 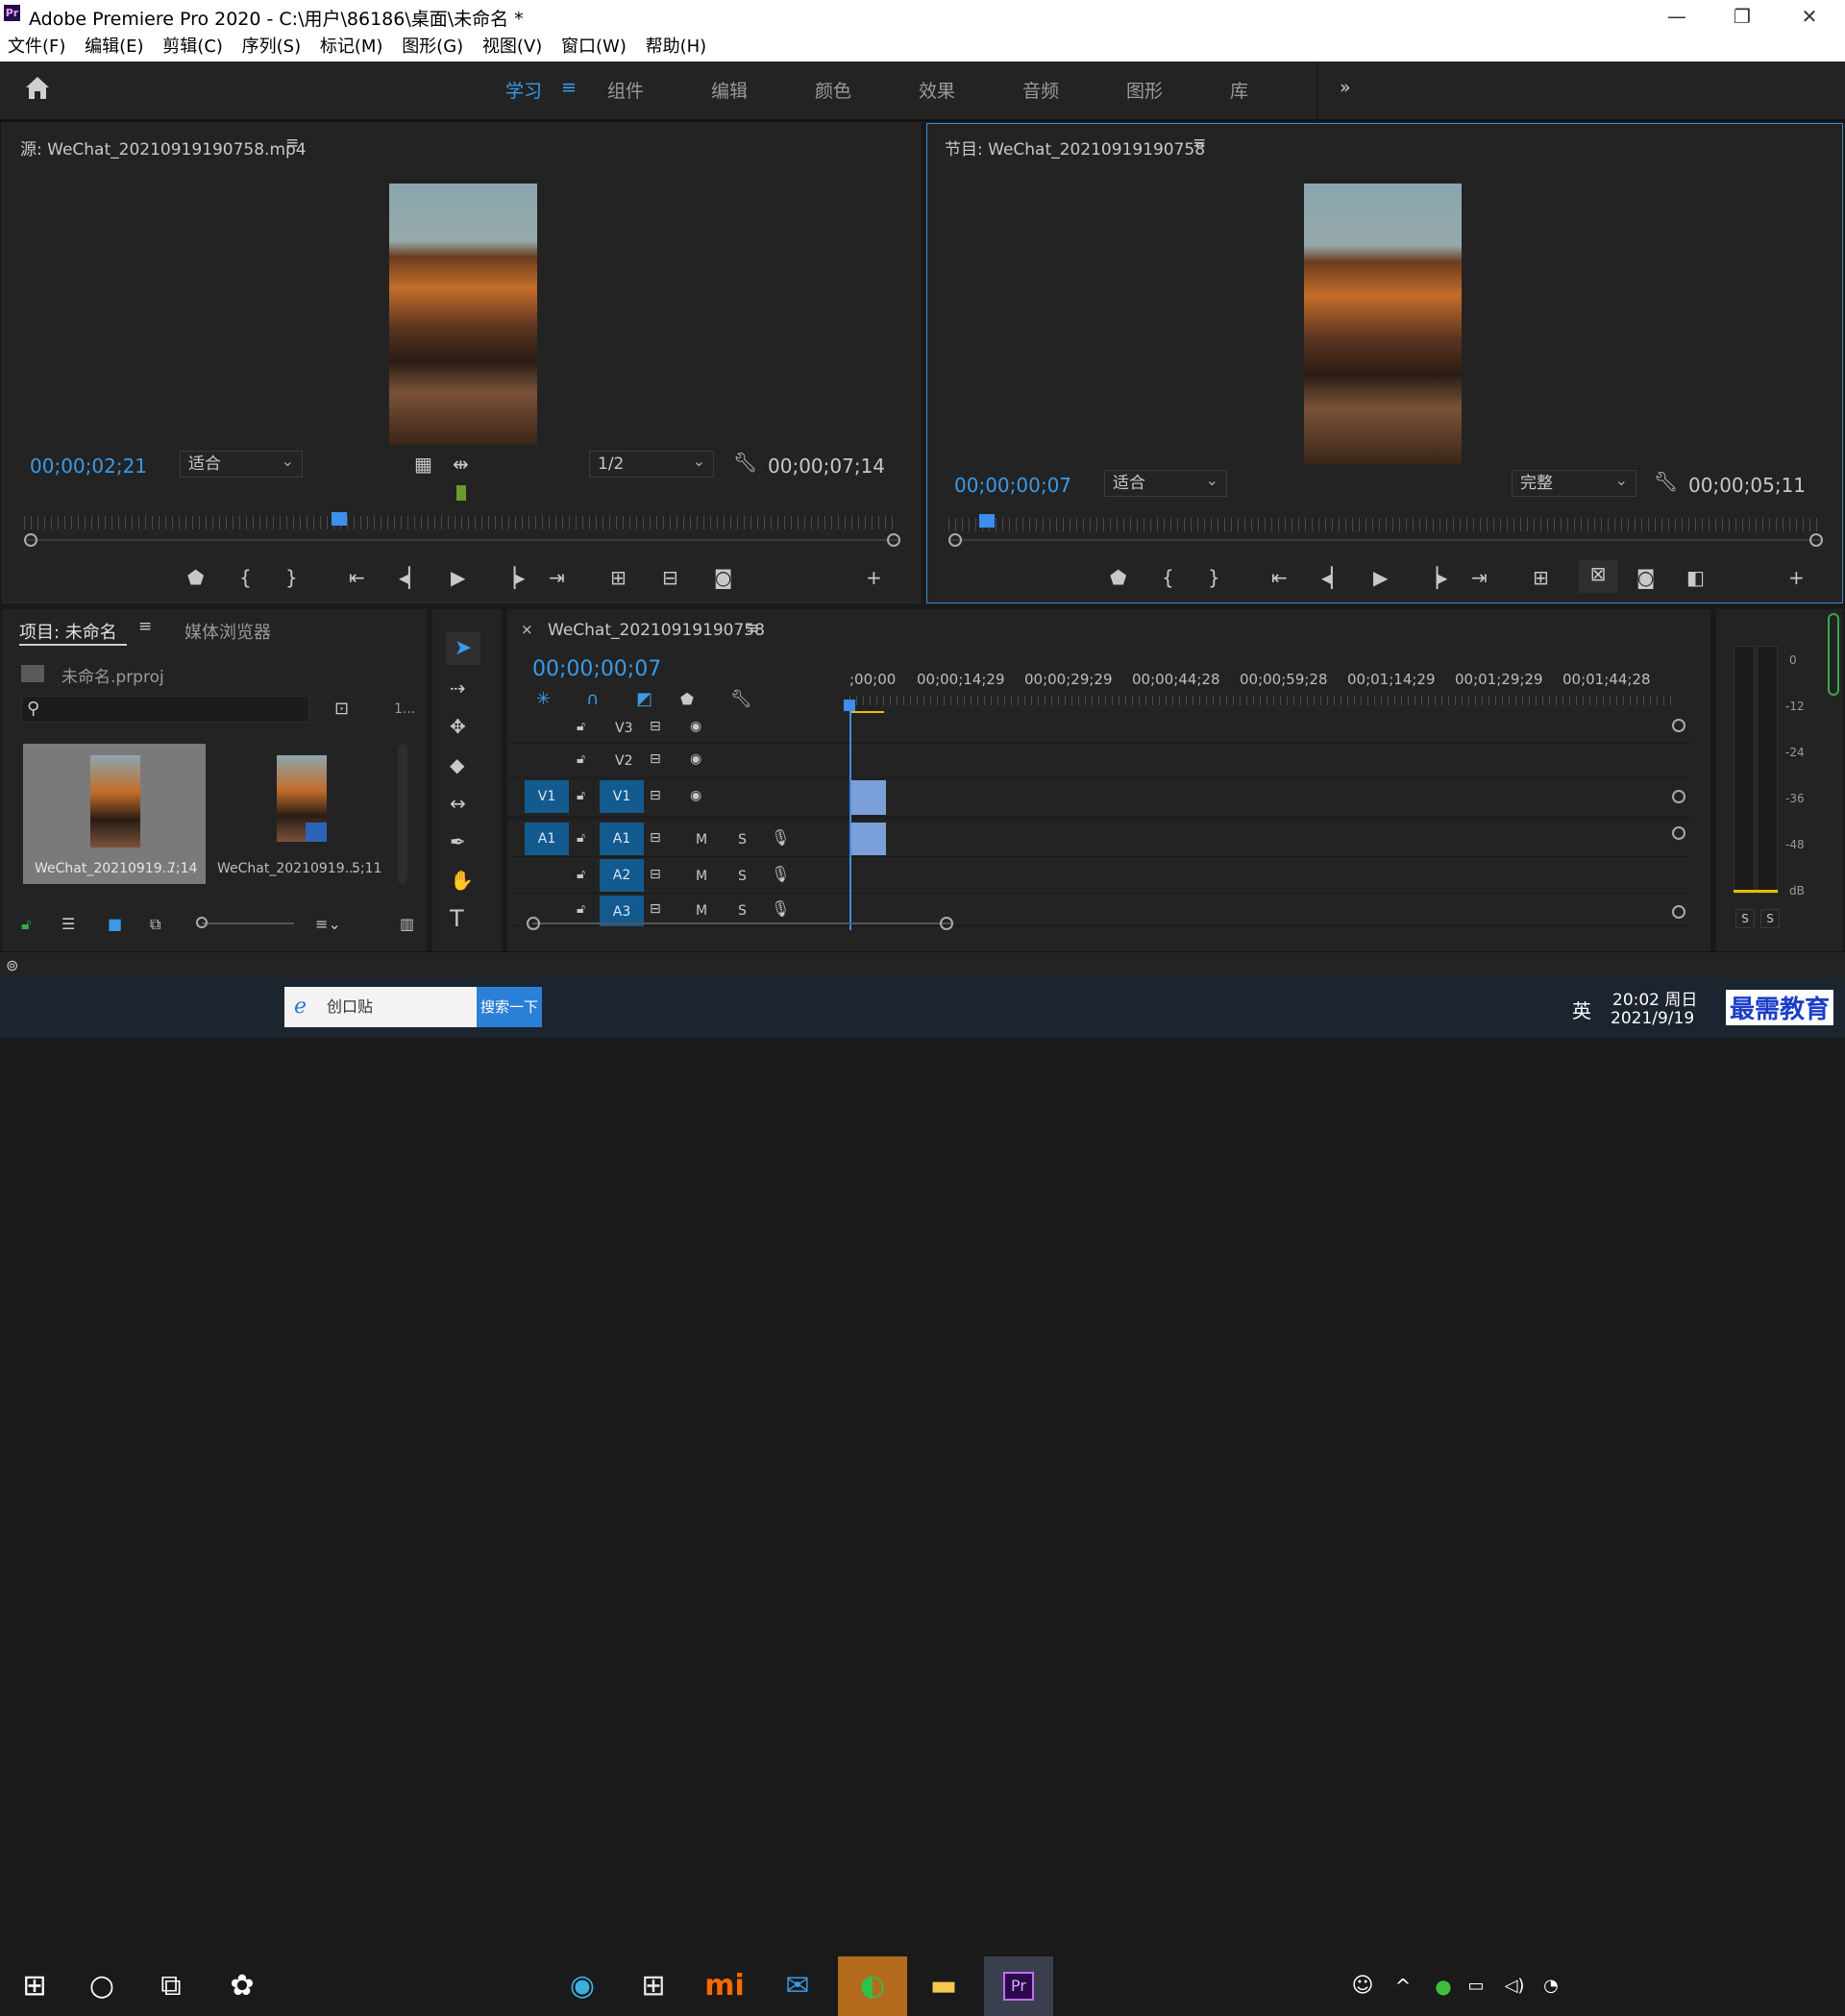 I want to click on workspace-menu-icon: ≡, so click(x=569, y=87).